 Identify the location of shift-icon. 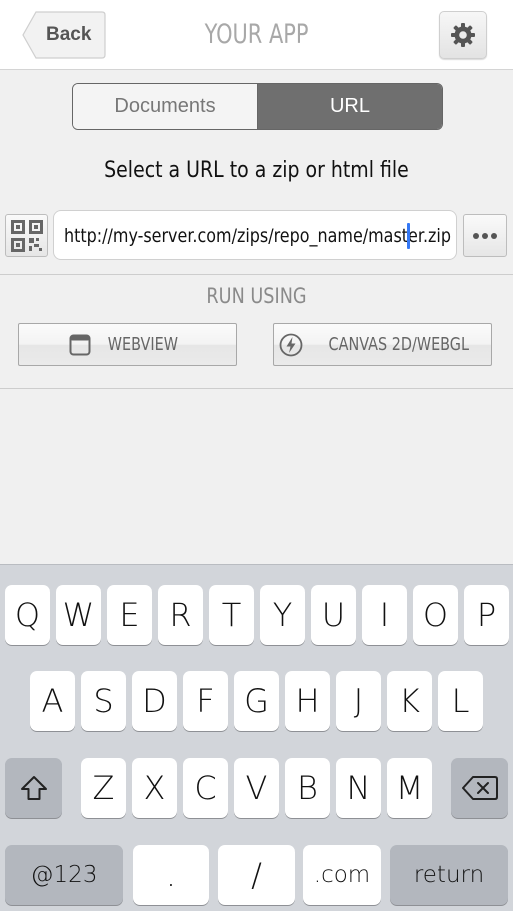
(33, 788).